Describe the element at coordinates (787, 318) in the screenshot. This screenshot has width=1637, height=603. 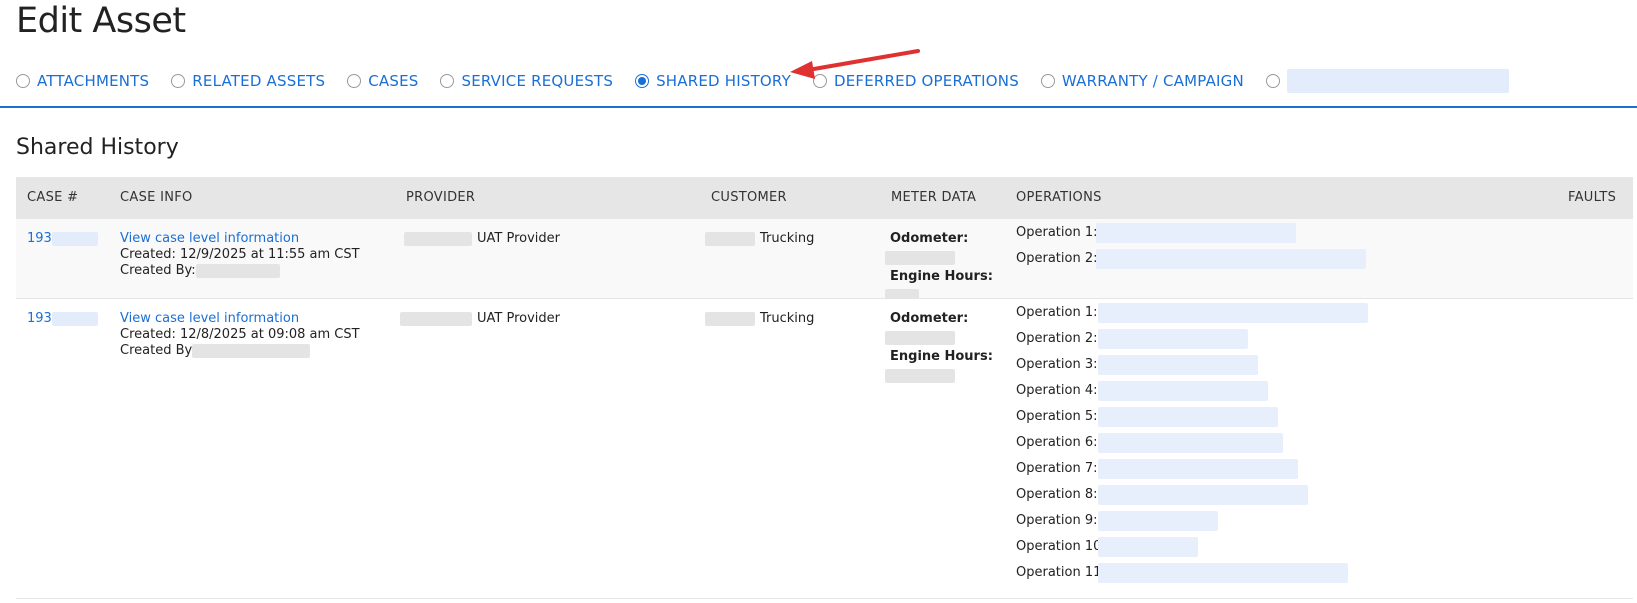
I see `customer-name: Trucking` at that location.